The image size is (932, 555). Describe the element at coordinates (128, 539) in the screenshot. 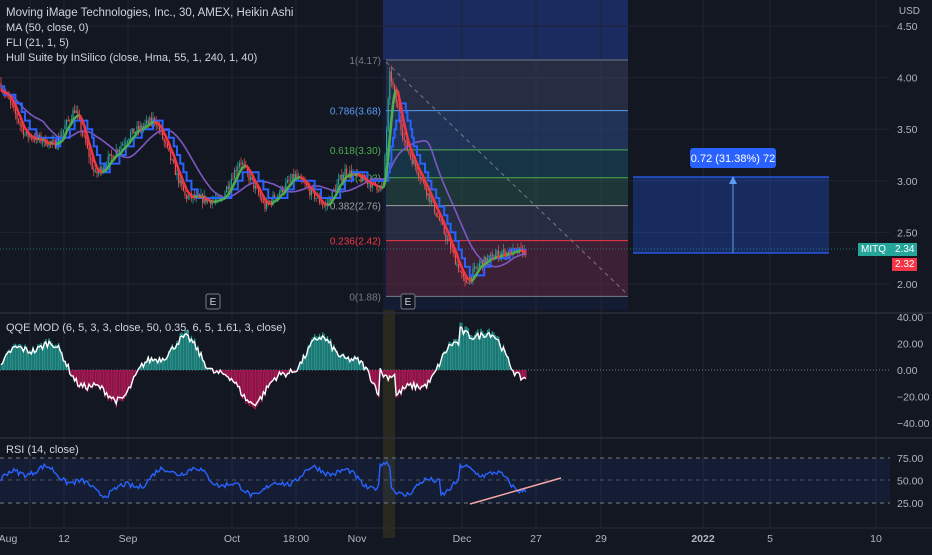

I see `time-label: Sep` at that location.